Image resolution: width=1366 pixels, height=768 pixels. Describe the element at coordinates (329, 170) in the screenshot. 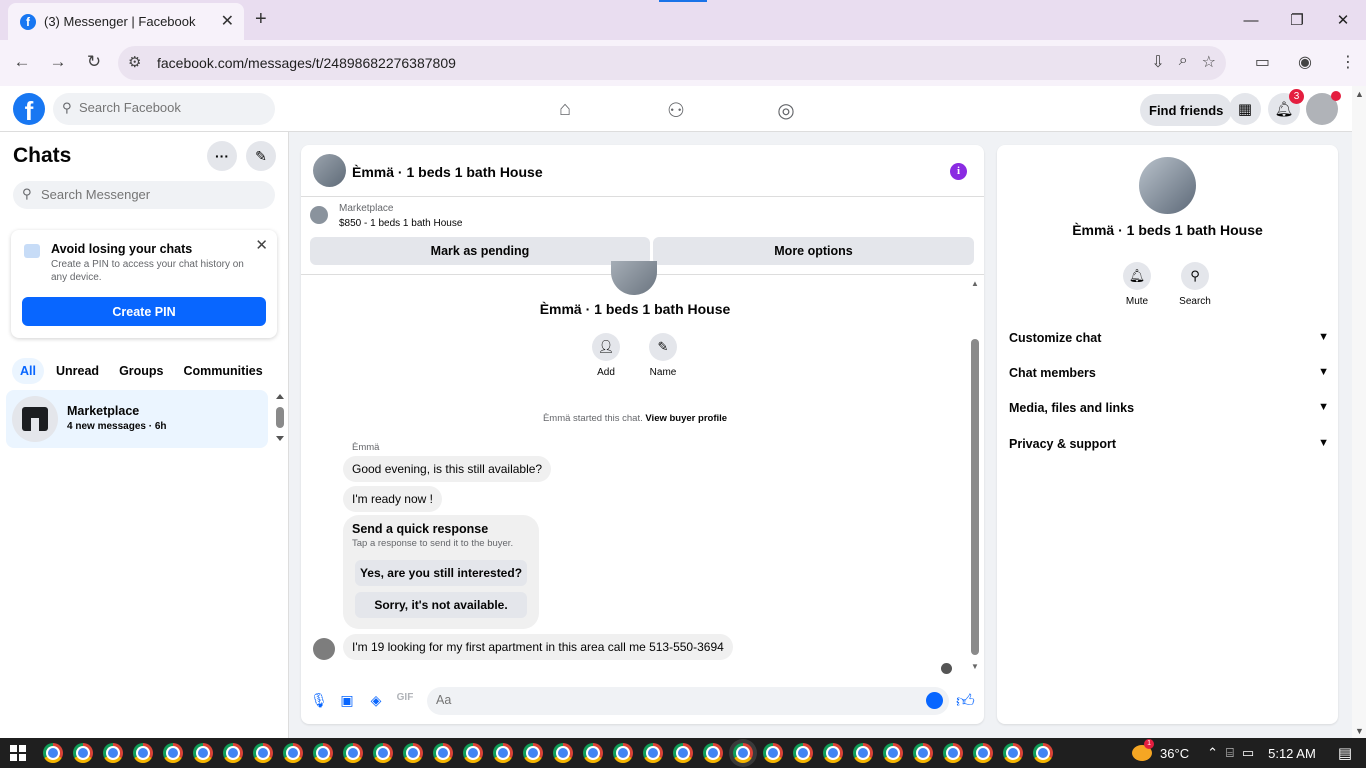

I see `contact-avatar` at that location.